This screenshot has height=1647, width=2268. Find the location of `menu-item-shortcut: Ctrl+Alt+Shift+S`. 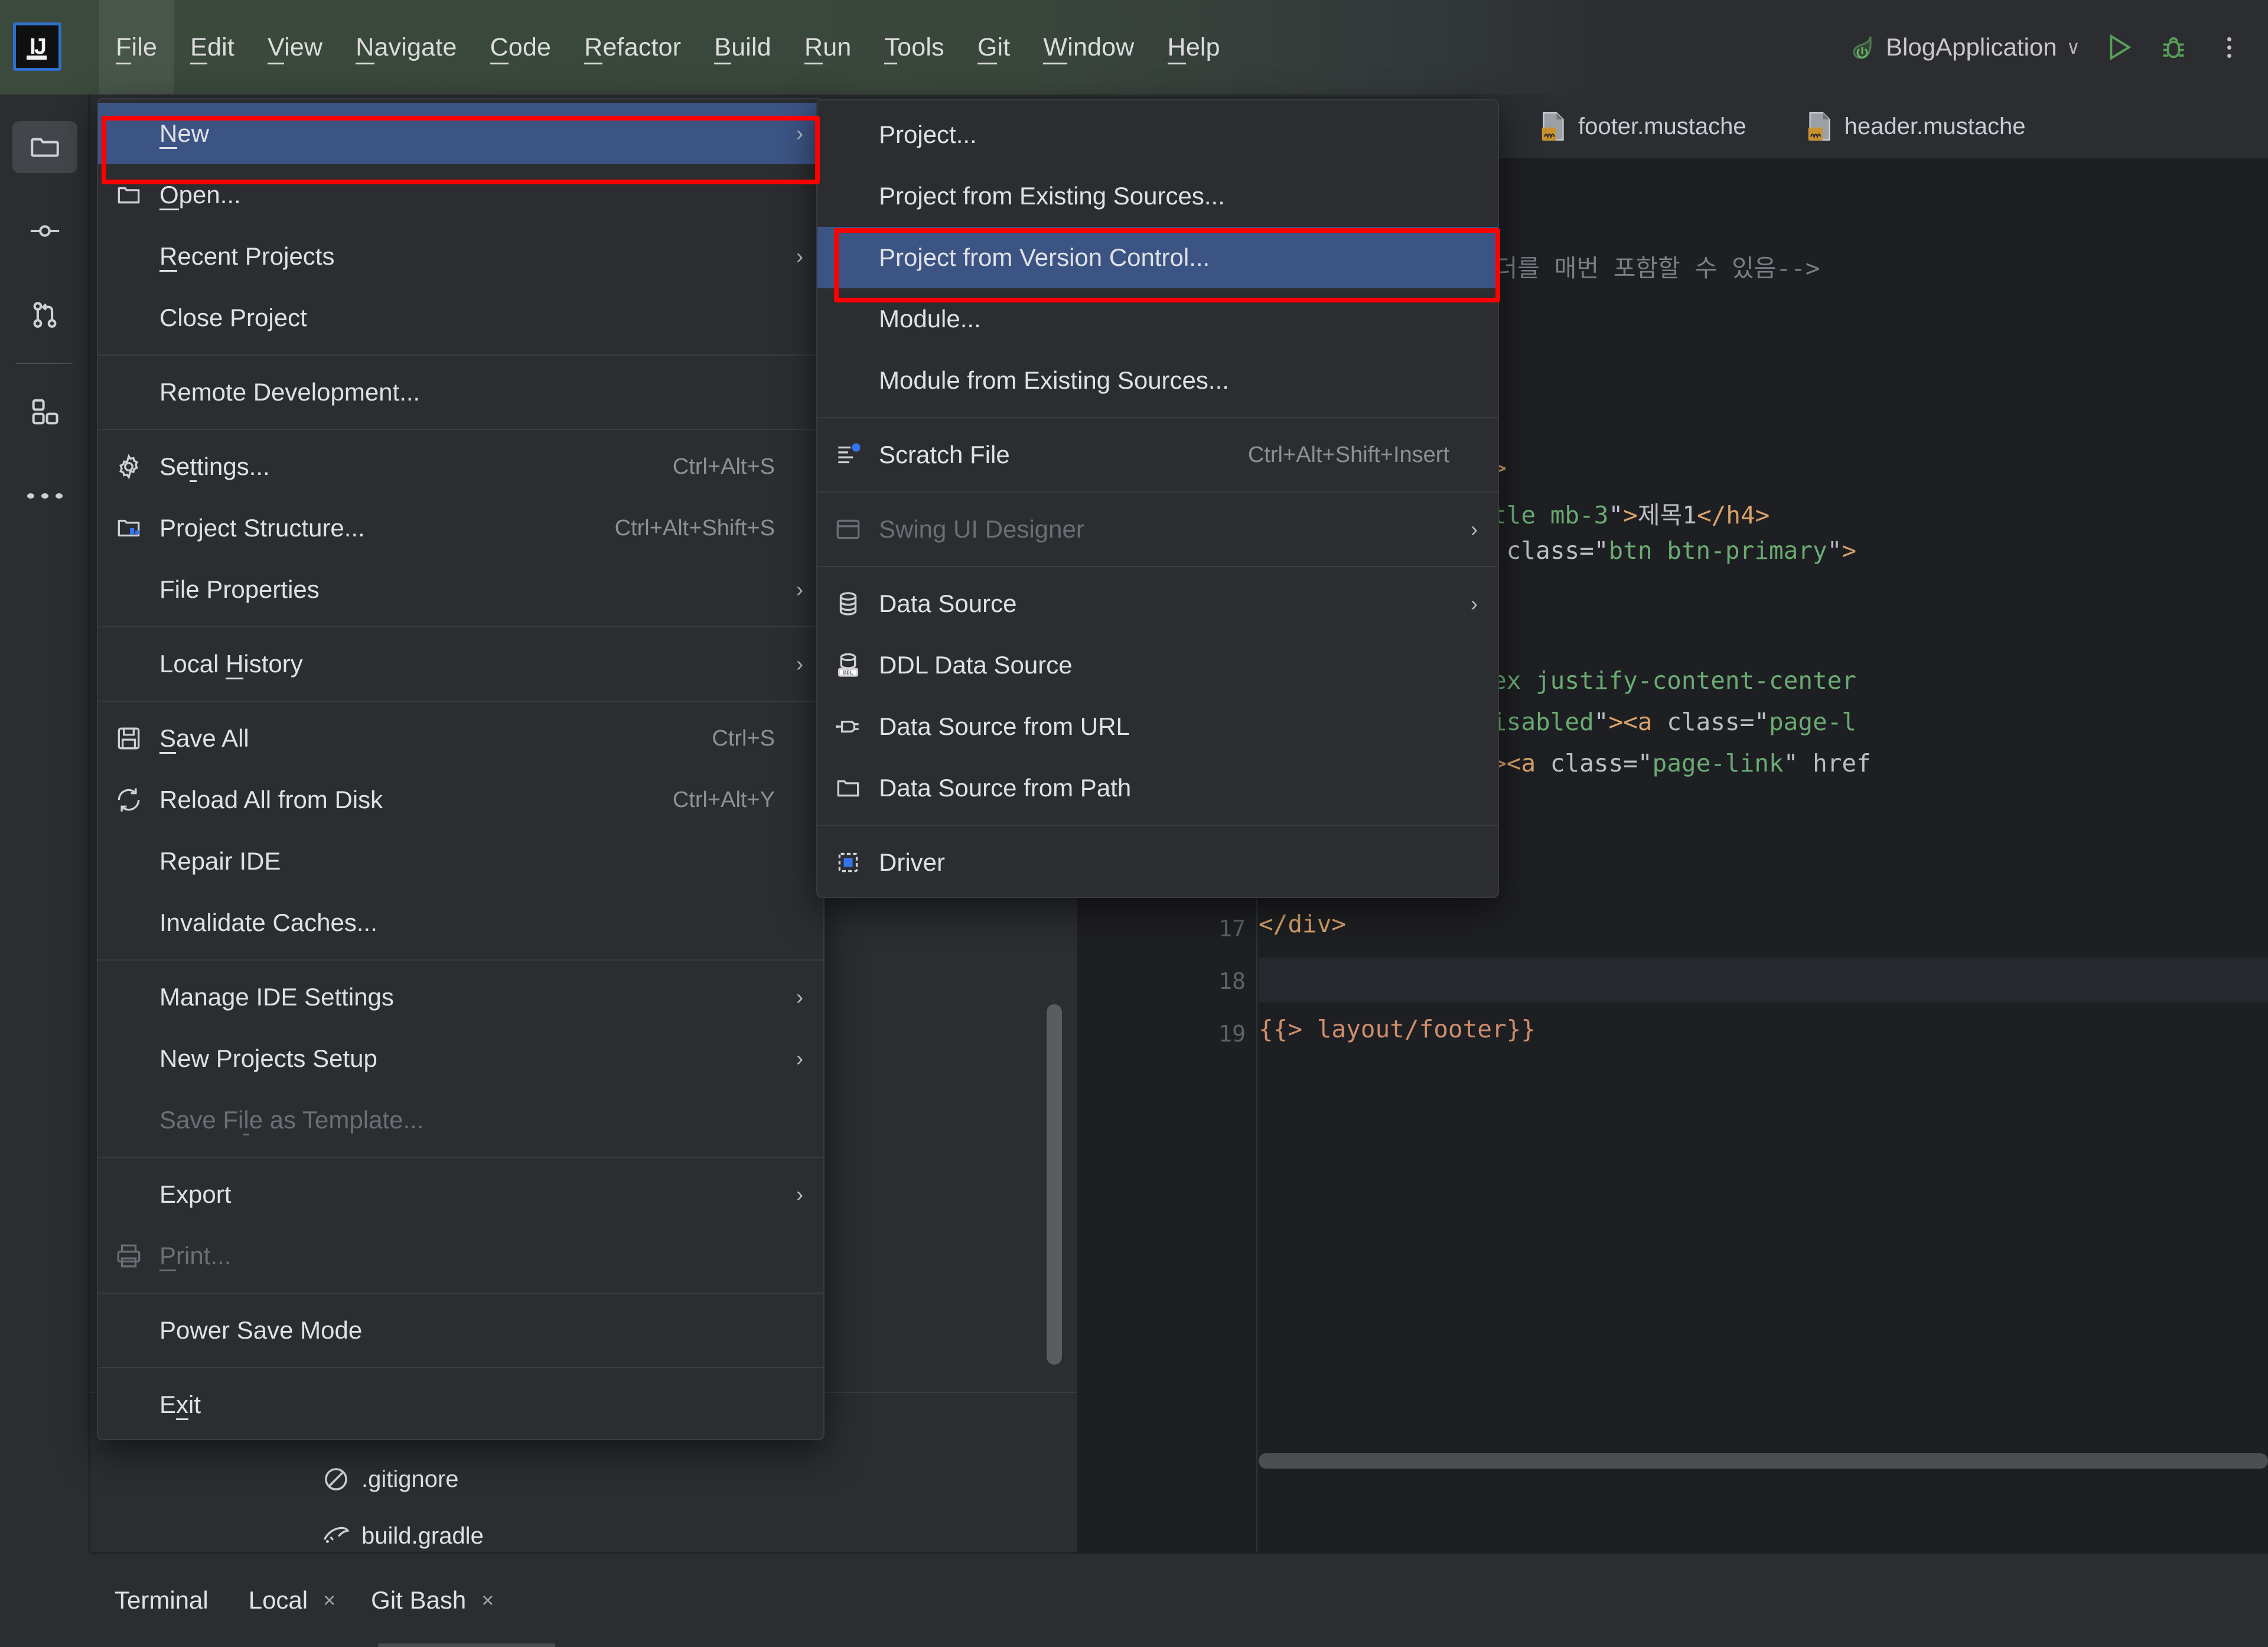

menu-item-shortcut: Ctrl+Alt+Shift+S is located at coordinates (694, 528).